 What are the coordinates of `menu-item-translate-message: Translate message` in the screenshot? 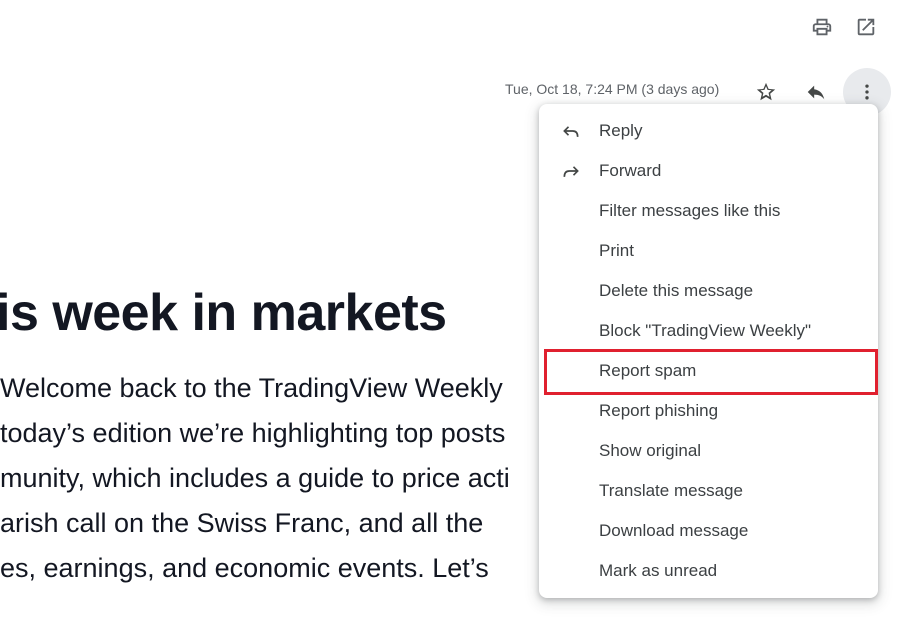 It's located at (708, 491).